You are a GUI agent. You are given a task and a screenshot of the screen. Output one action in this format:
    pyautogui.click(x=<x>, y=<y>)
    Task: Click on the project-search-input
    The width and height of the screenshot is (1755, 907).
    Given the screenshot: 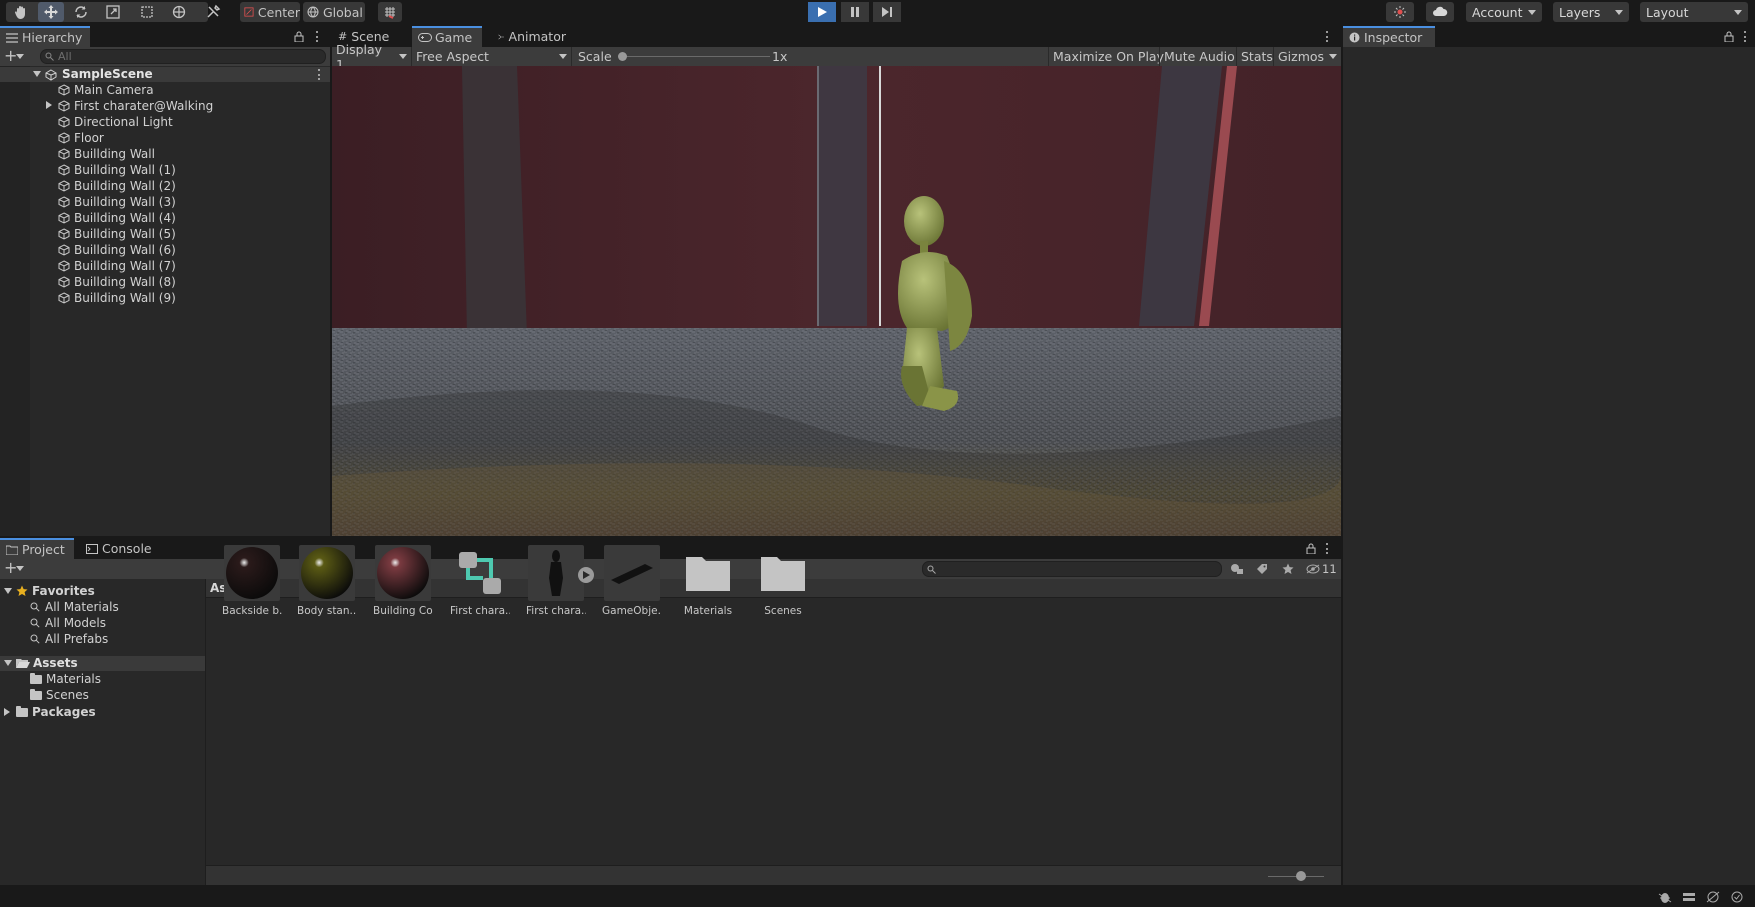 What is the action you would take?
    pyautogui.click(x=1072, y=569)
    